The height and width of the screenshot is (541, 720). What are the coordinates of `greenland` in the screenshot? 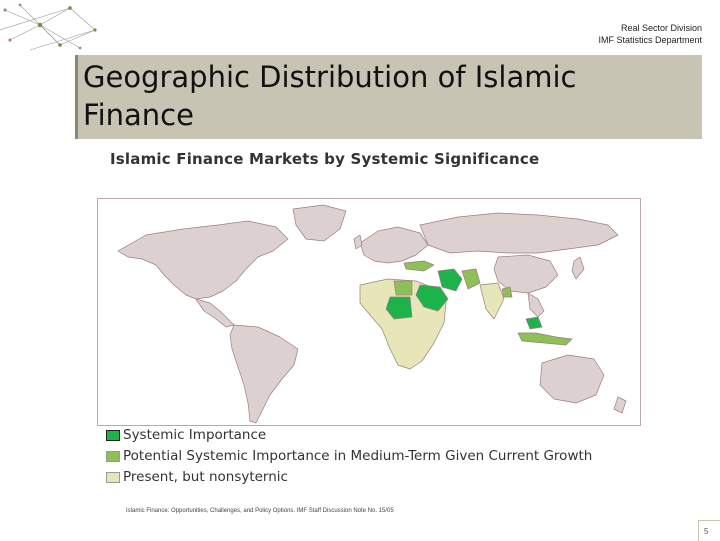 It's located at (319, 223).